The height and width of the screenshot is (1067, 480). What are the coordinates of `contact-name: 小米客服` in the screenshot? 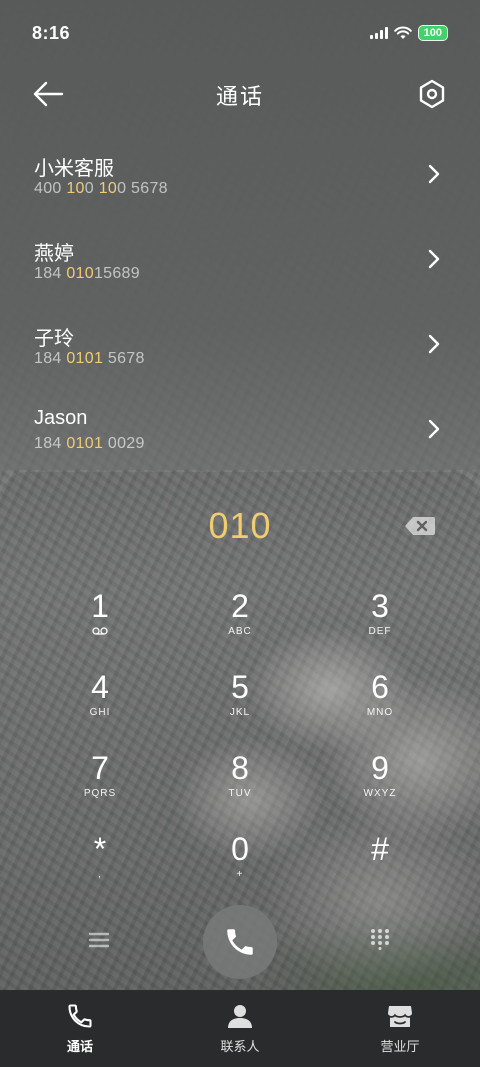 It's located at (74, 169).